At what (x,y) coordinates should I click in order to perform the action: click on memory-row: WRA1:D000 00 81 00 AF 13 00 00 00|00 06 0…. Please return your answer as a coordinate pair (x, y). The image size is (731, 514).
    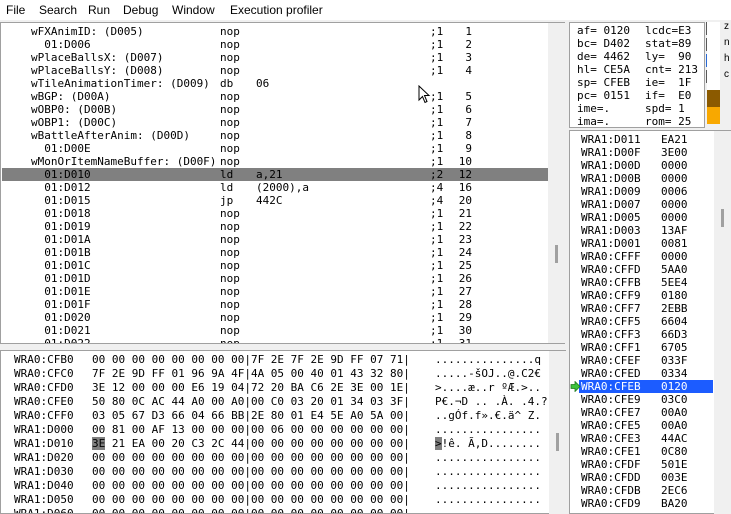
    Looking at the image, I should click on (275, 429).